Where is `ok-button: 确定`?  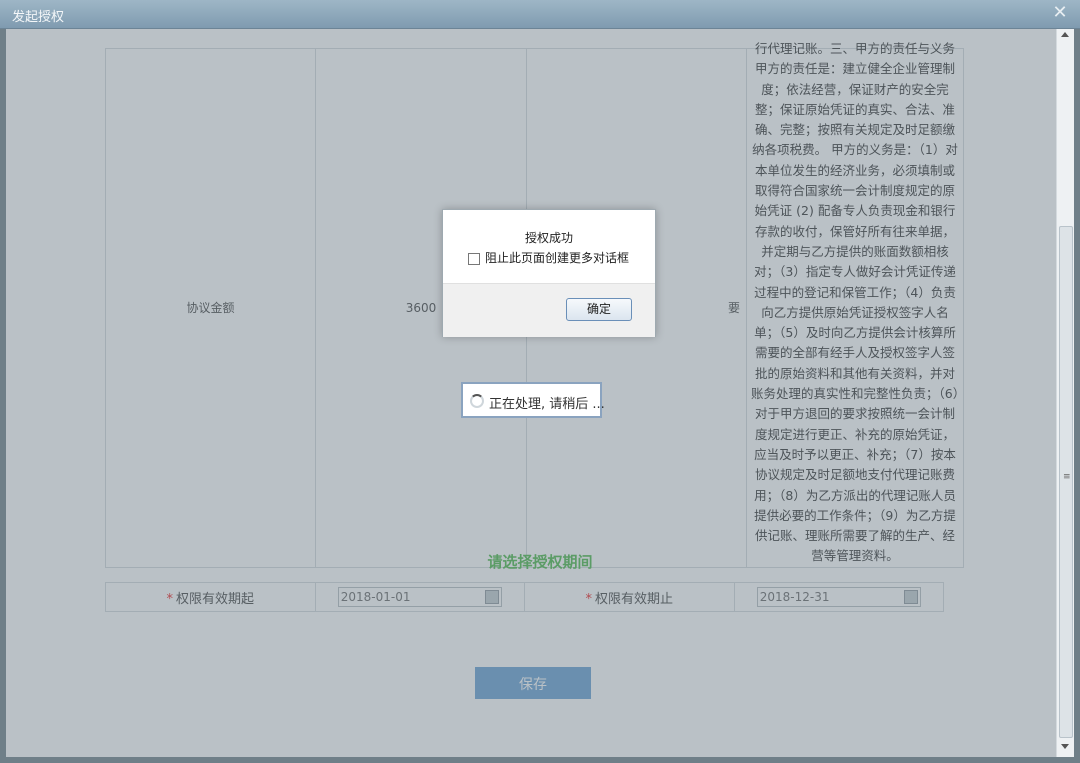
ok-button: 确定 is located at coordinates (599, 309).